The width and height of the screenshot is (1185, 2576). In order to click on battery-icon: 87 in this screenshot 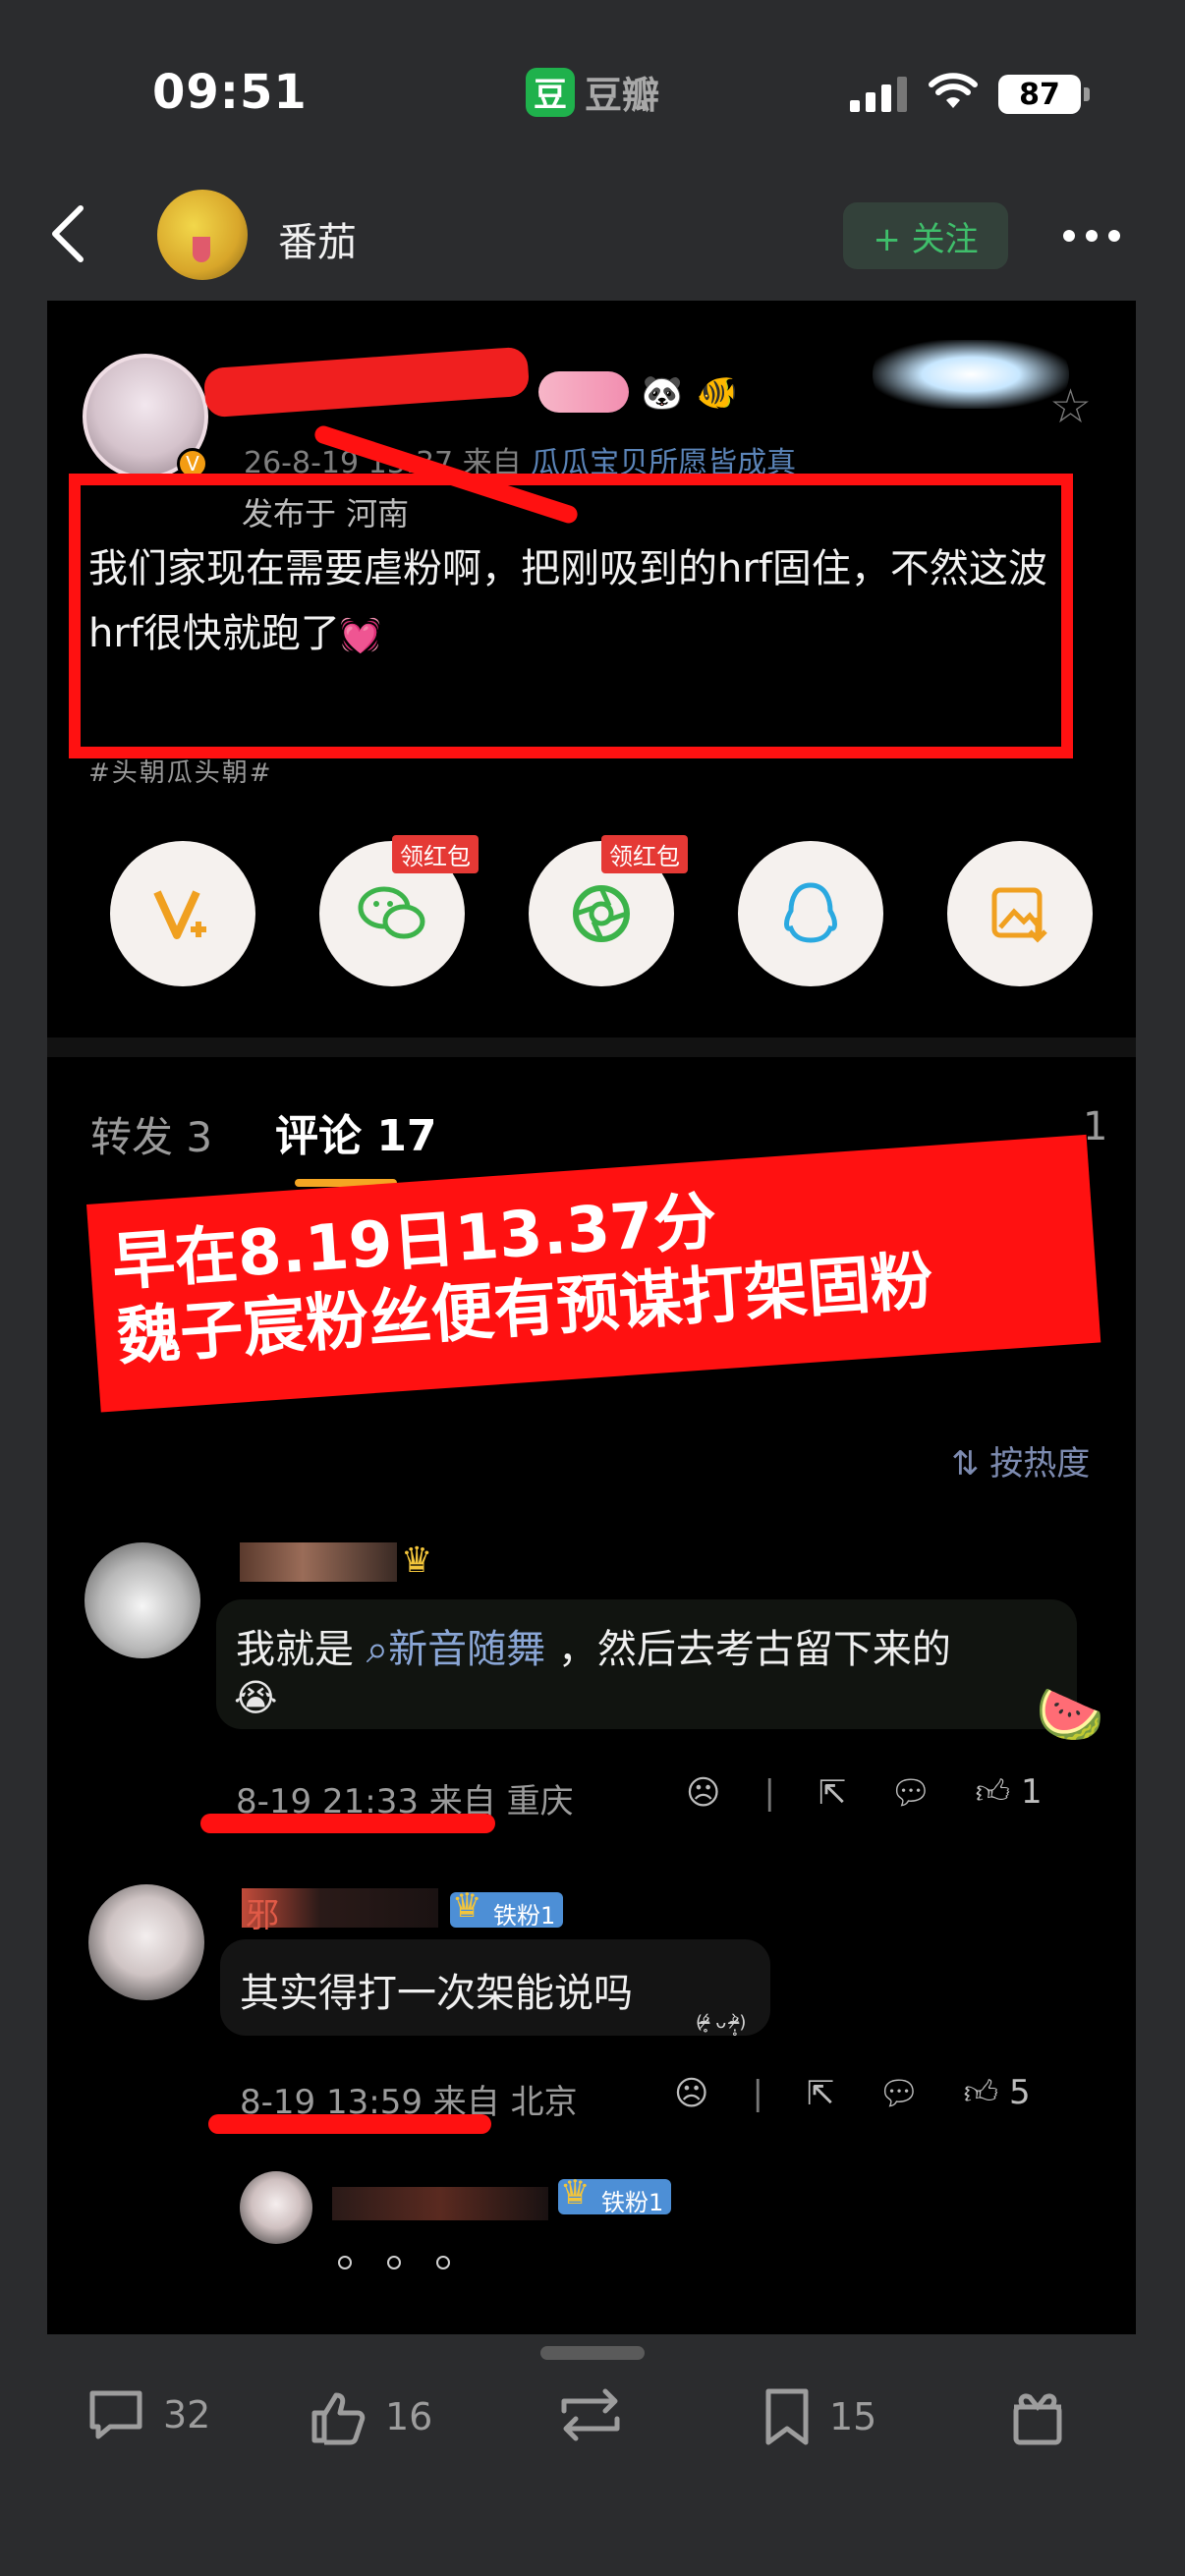, I will do `click(1044, 94)`.